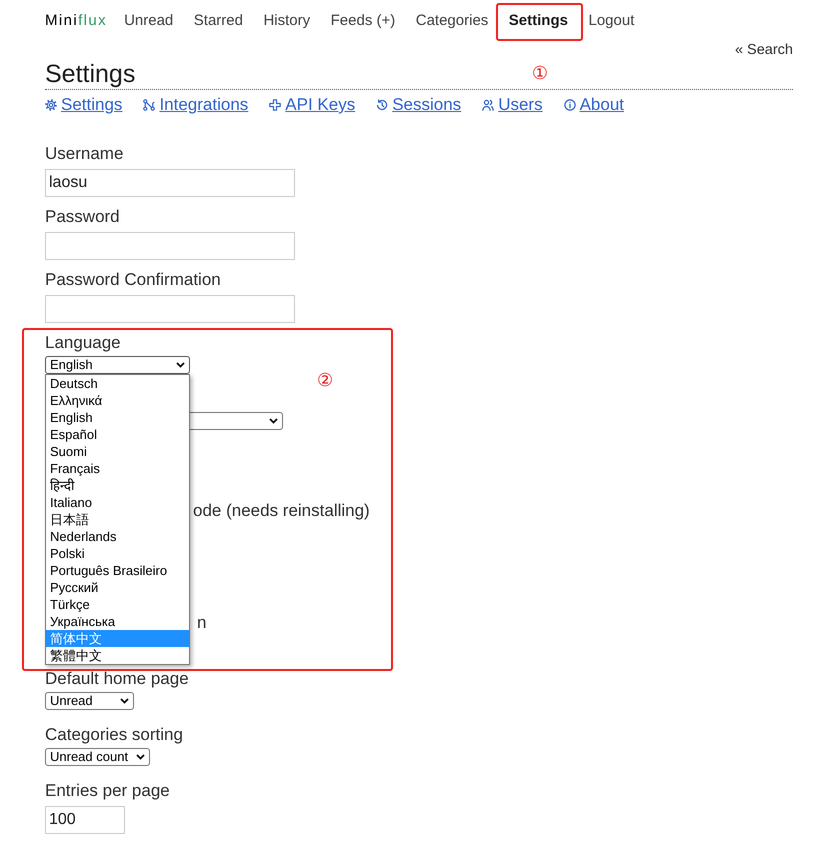 This screenshot has width=817, height=845. I want to click on dropdown-select, so click(236, 421).